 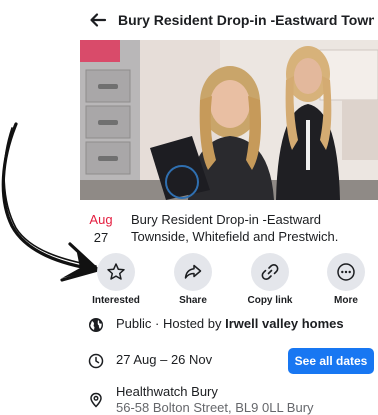 I want to click on event-dates: 27 Aug – 26 Nov, so click(x=164, y=359).